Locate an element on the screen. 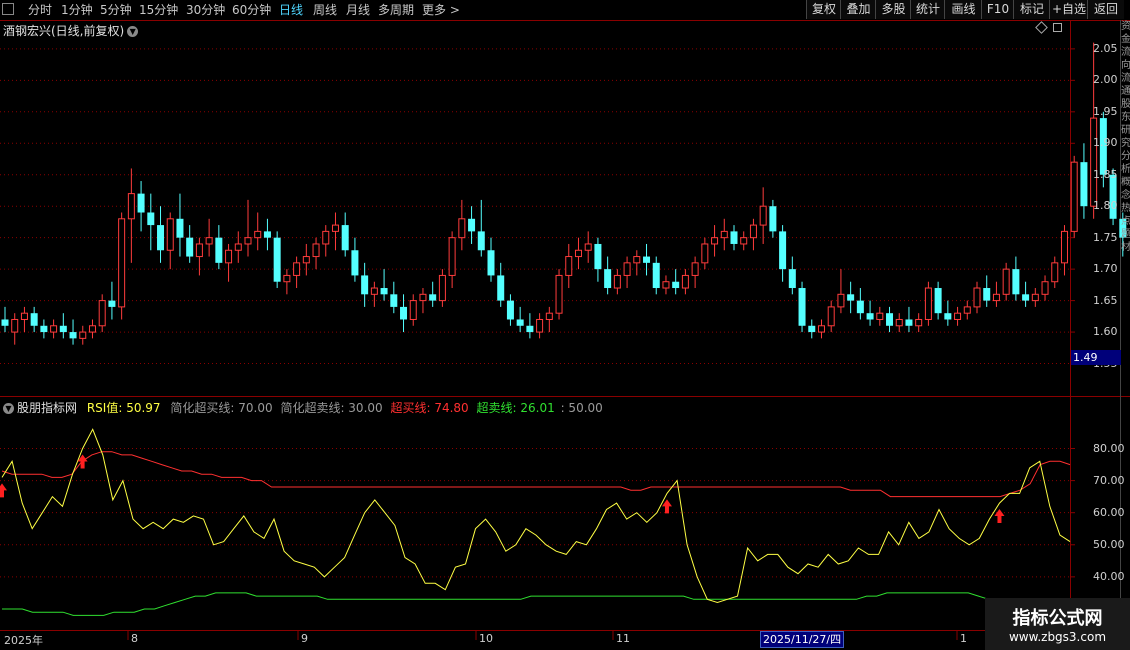 The height and width of the screenshot is (650, 1130). price-tick-9: 1.60 is located at coordinates (1105, 332).